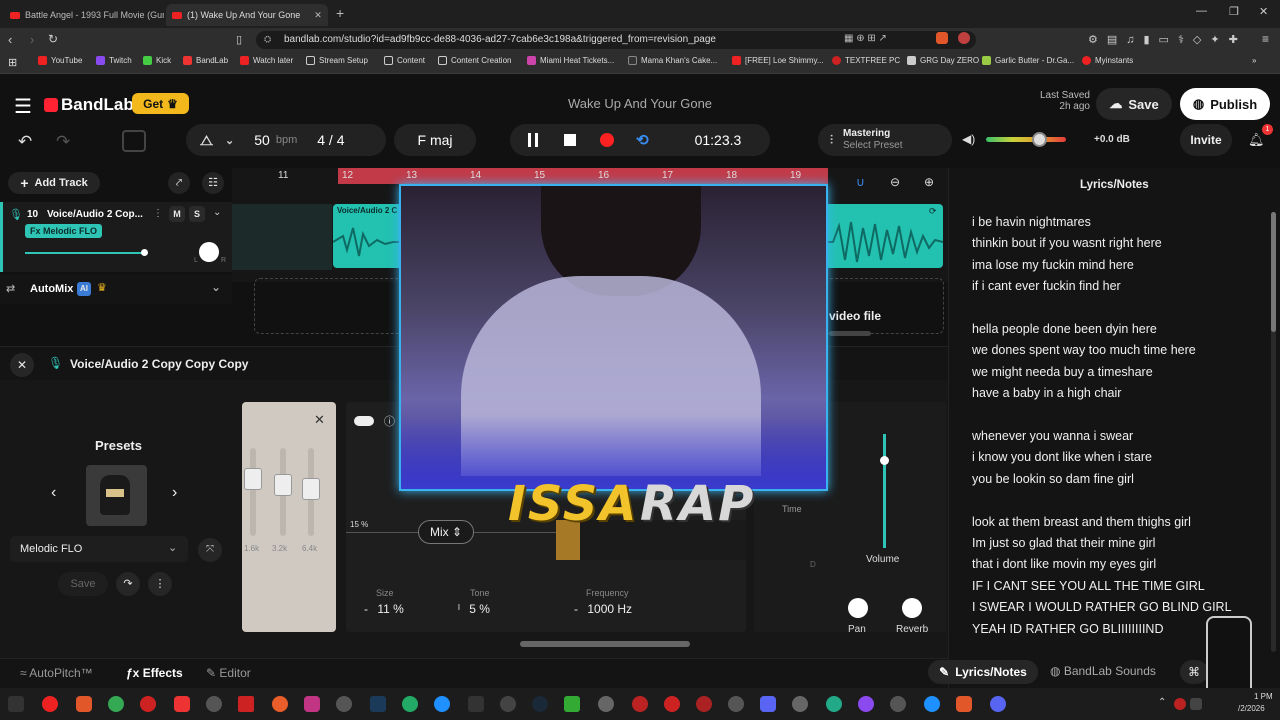  I want to click on record-icon, so click(607, 140).